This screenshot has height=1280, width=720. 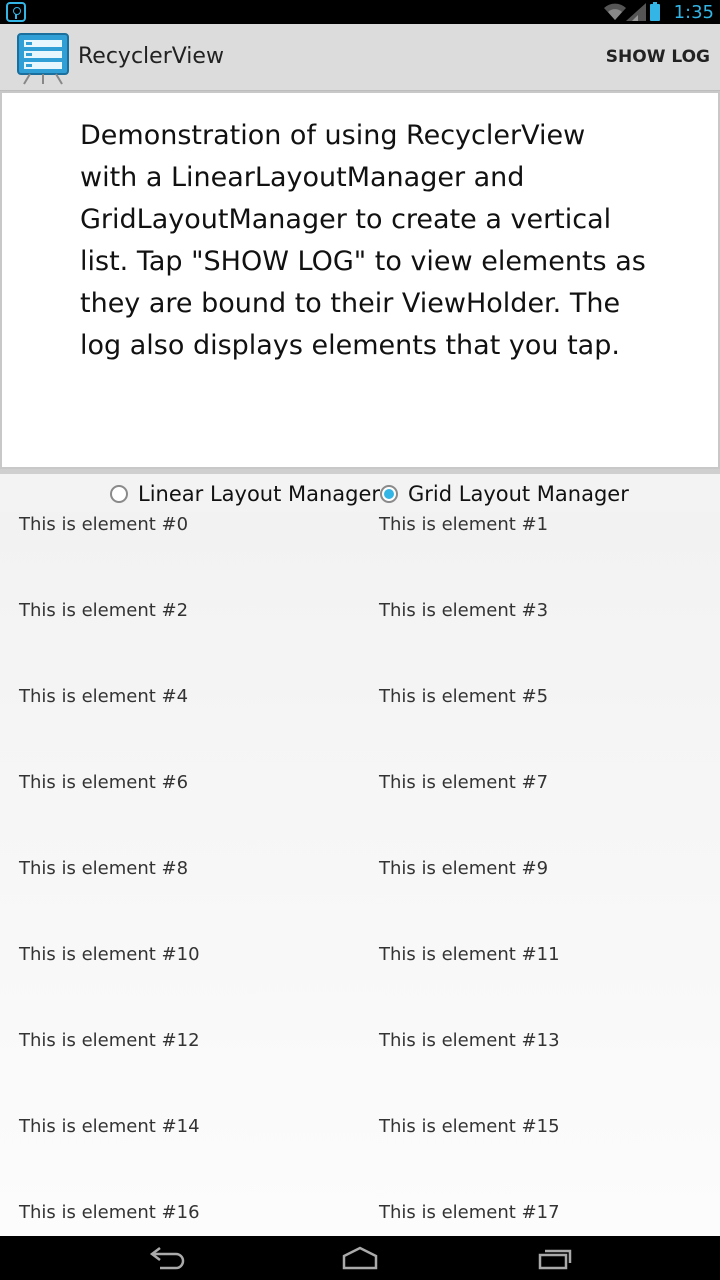 I want to click on grid-item: This is element #5, so click(x=540, y=727).